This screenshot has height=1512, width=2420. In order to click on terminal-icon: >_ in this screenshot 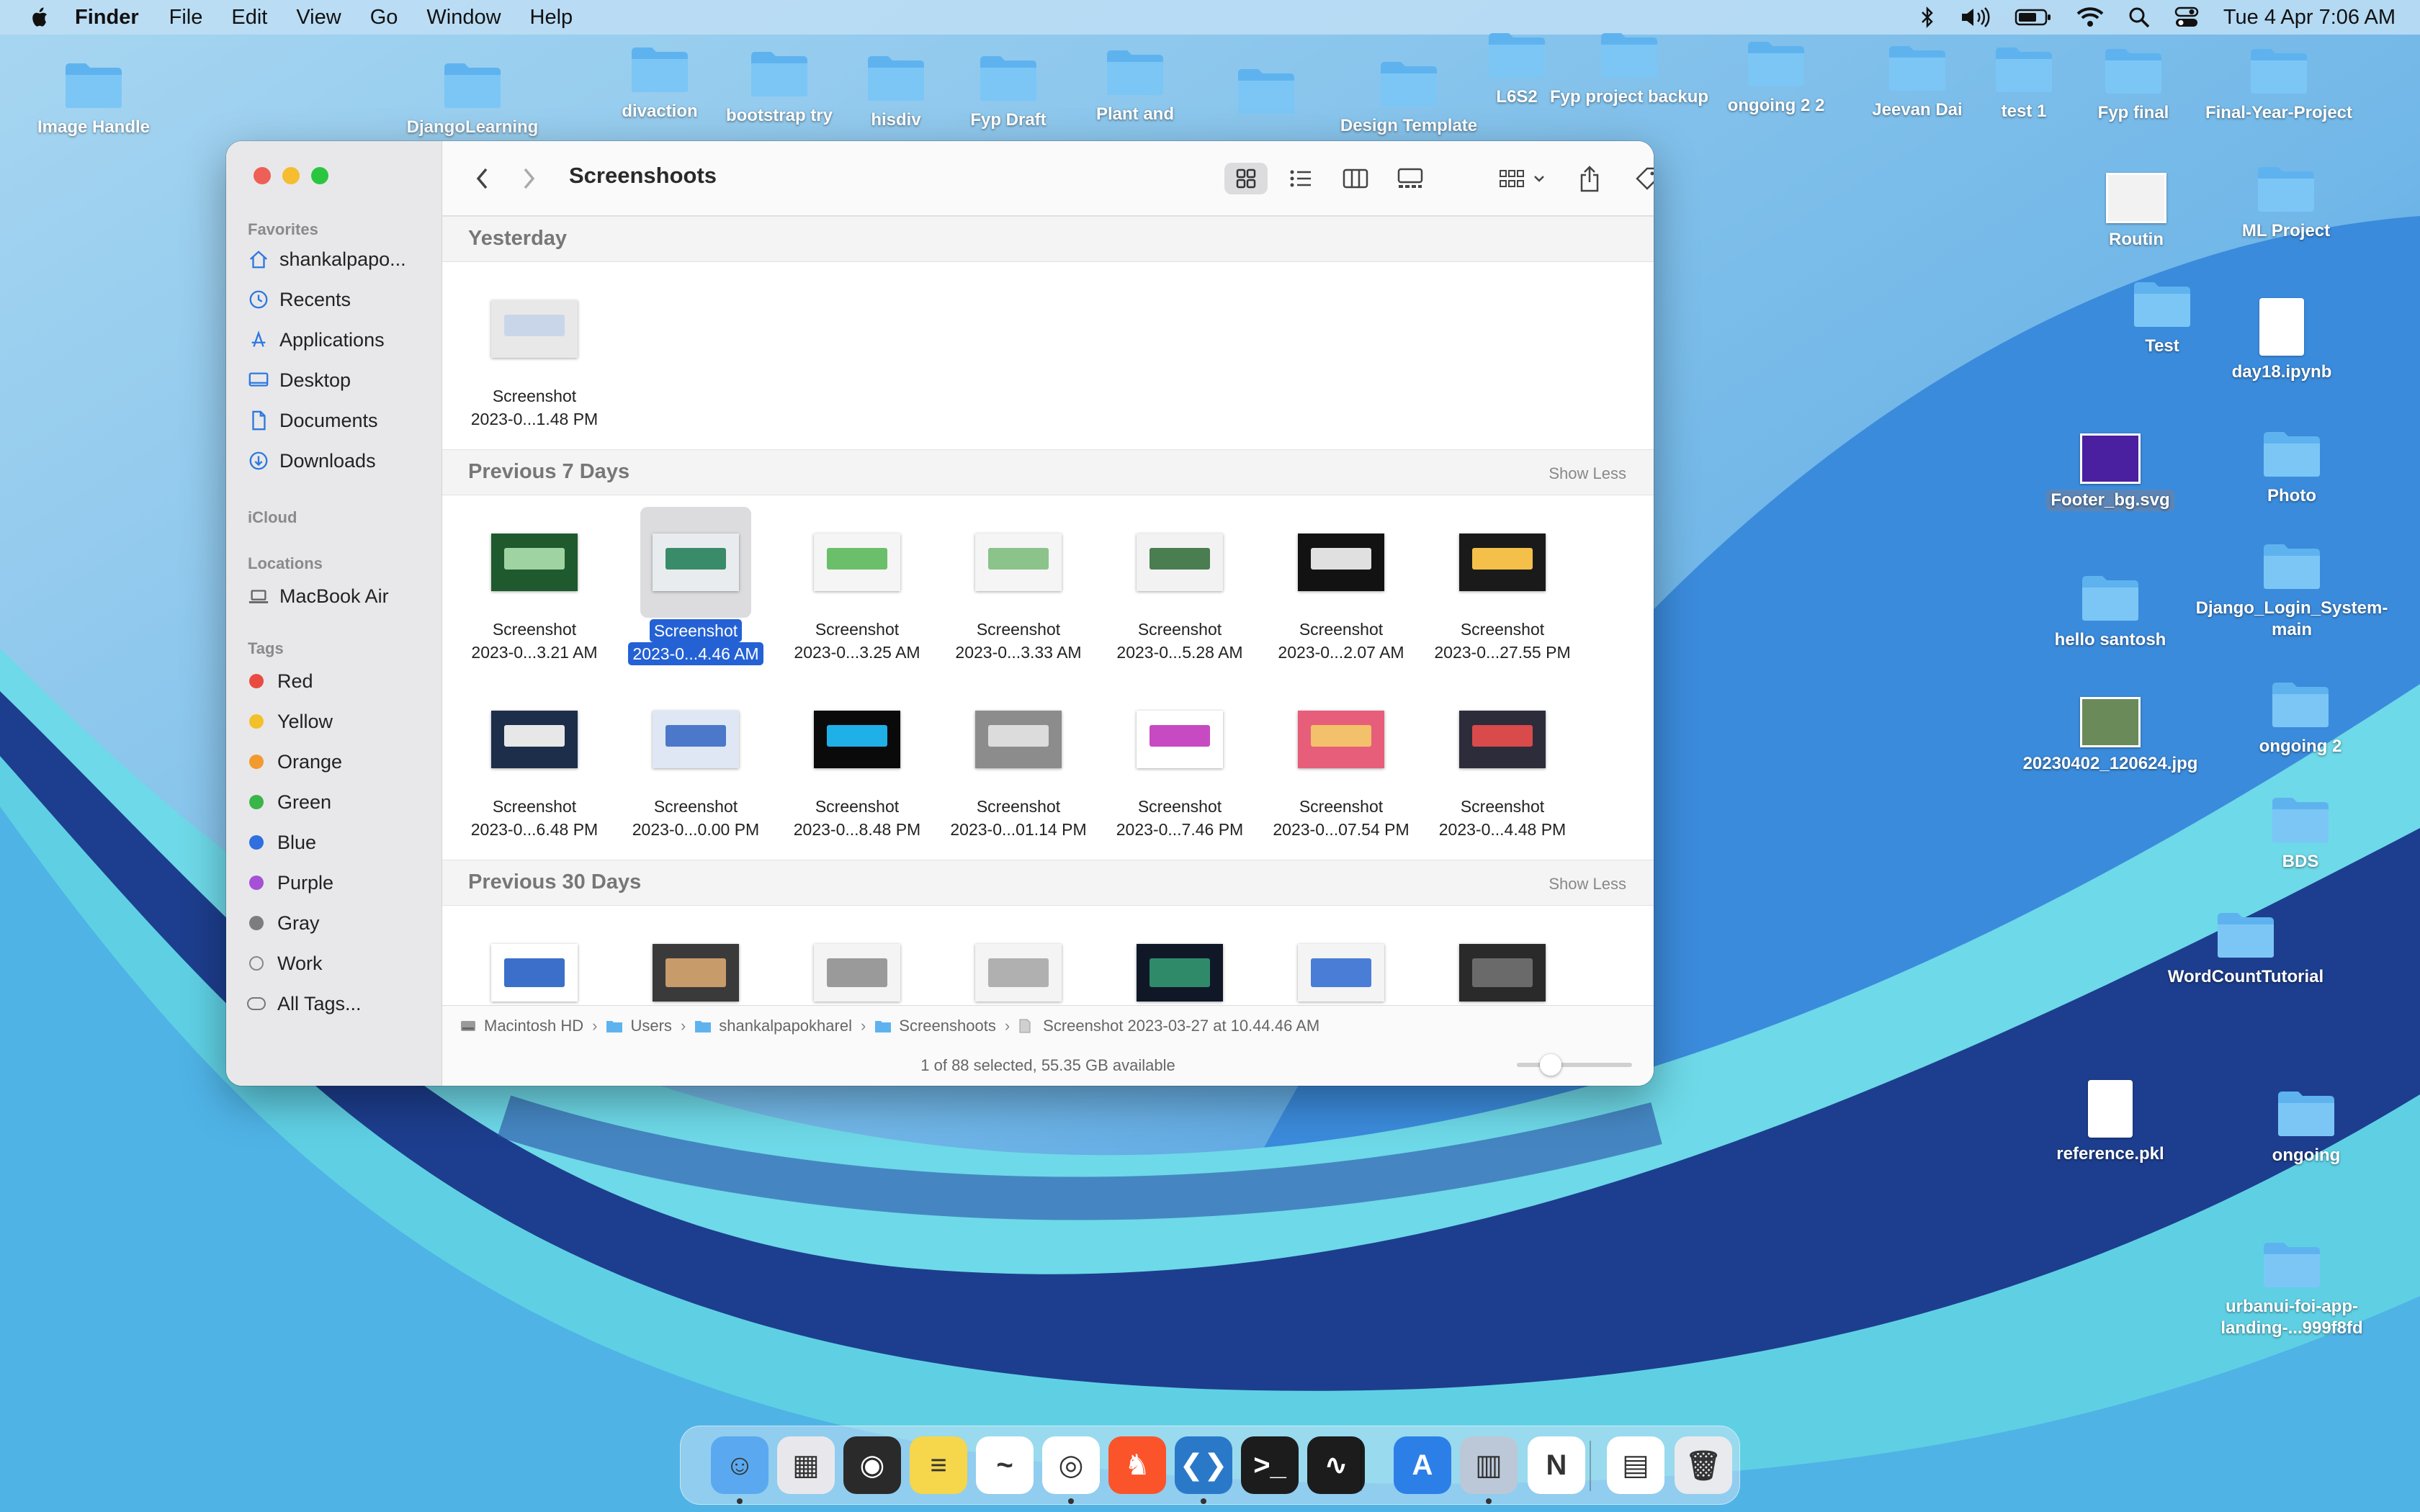, I will do `click(1270, 1465)`.